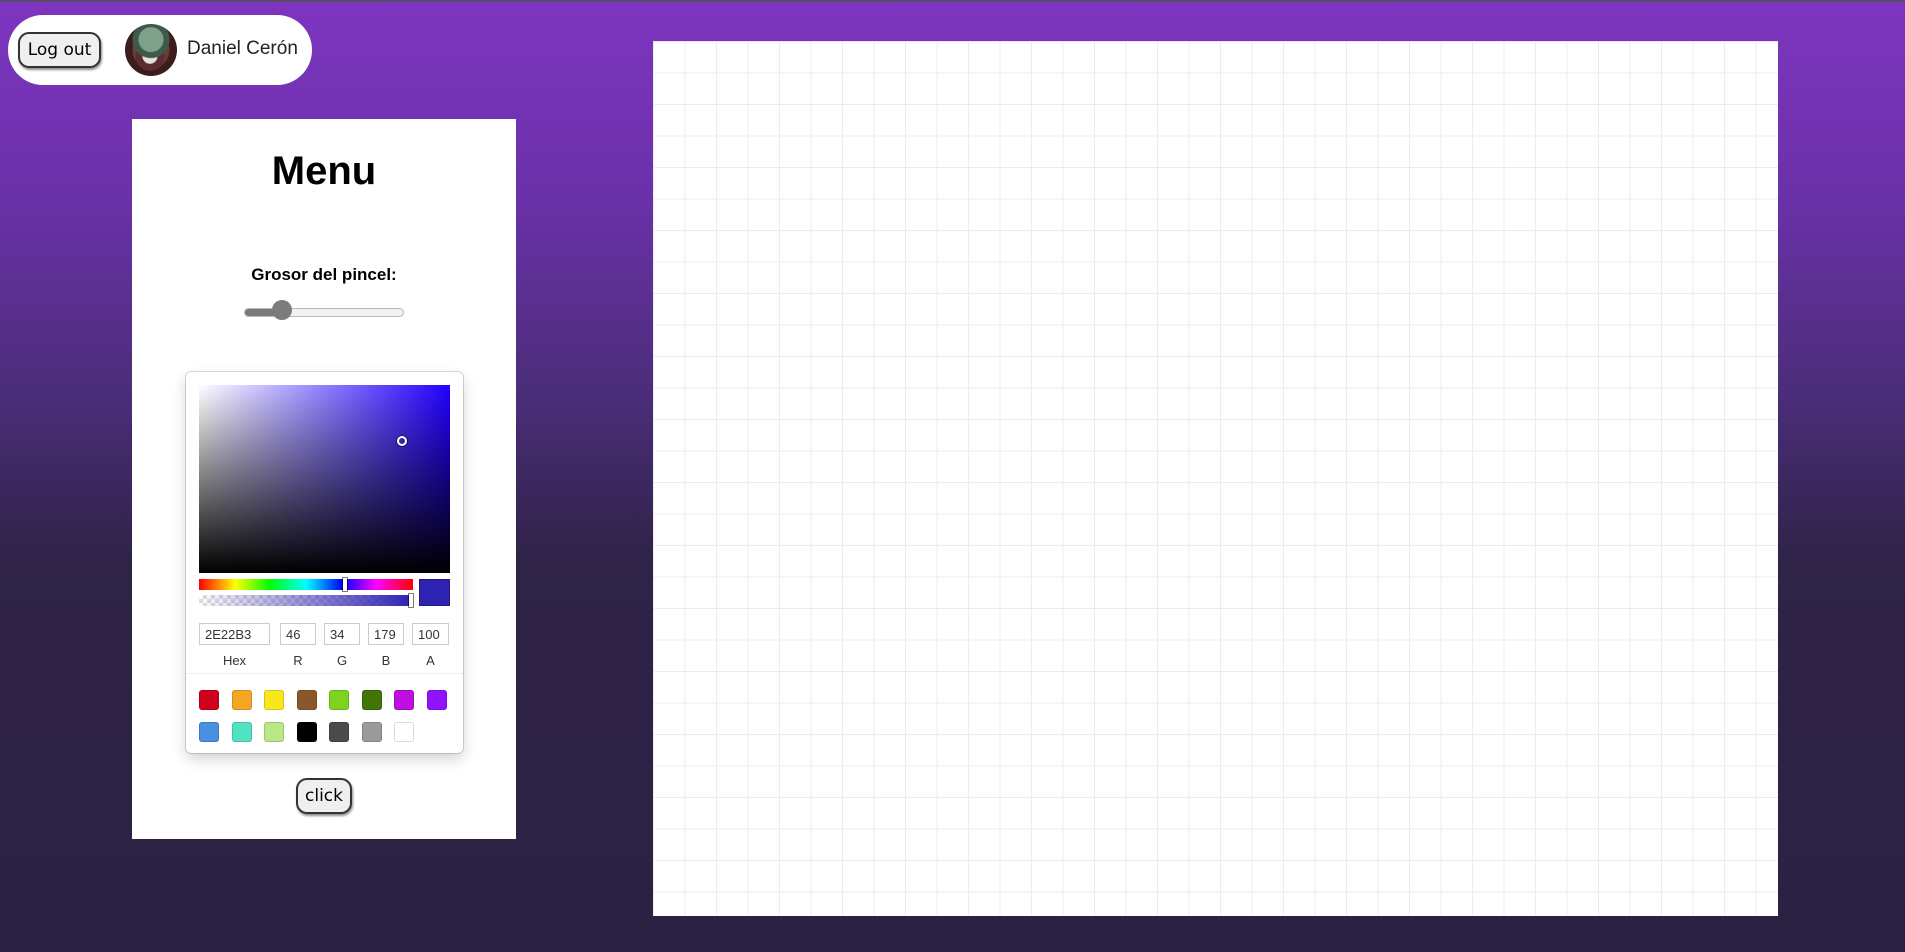  What do you see at coordinates (411, 600) in the screenshot?
I see `alpha-slider-thumb` at bounding box center [411, 600].